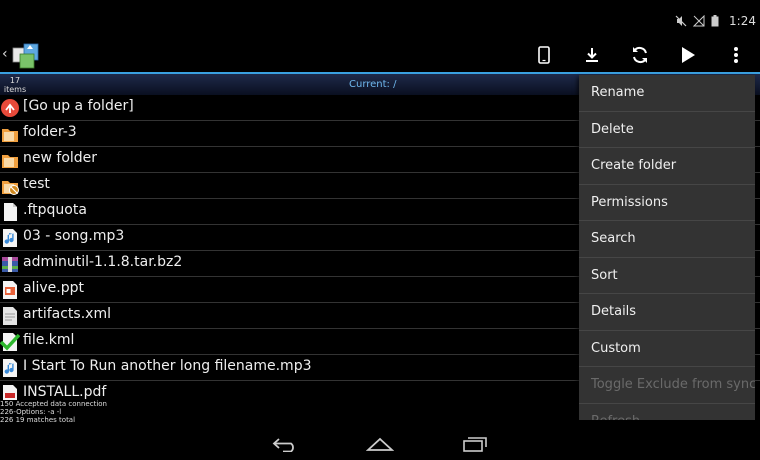 This screenshot has width=760, height=460. I want to click on nav-home-button, so click(380, 444).